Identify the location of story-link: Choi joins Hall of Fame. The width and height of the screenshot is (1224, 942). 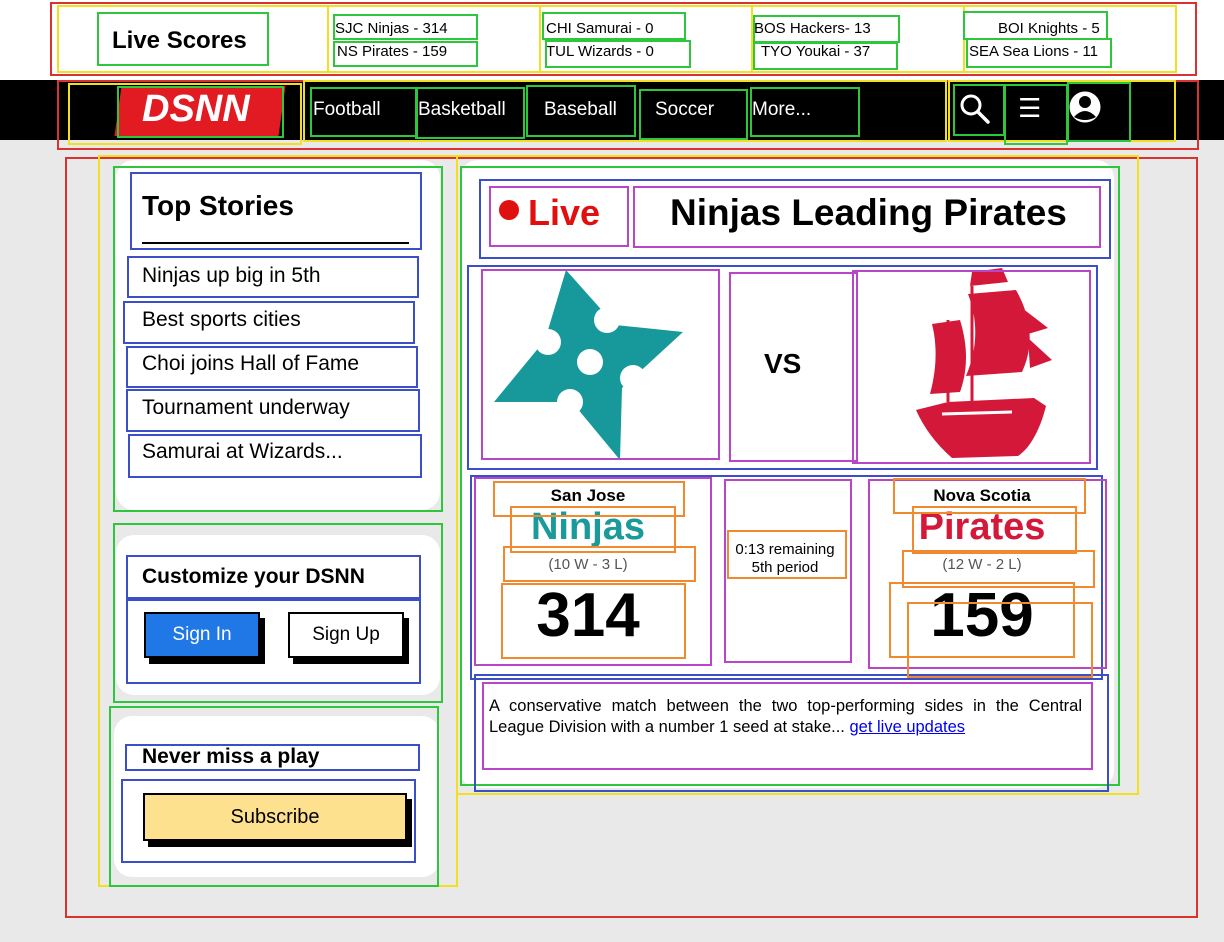
(250, 364).